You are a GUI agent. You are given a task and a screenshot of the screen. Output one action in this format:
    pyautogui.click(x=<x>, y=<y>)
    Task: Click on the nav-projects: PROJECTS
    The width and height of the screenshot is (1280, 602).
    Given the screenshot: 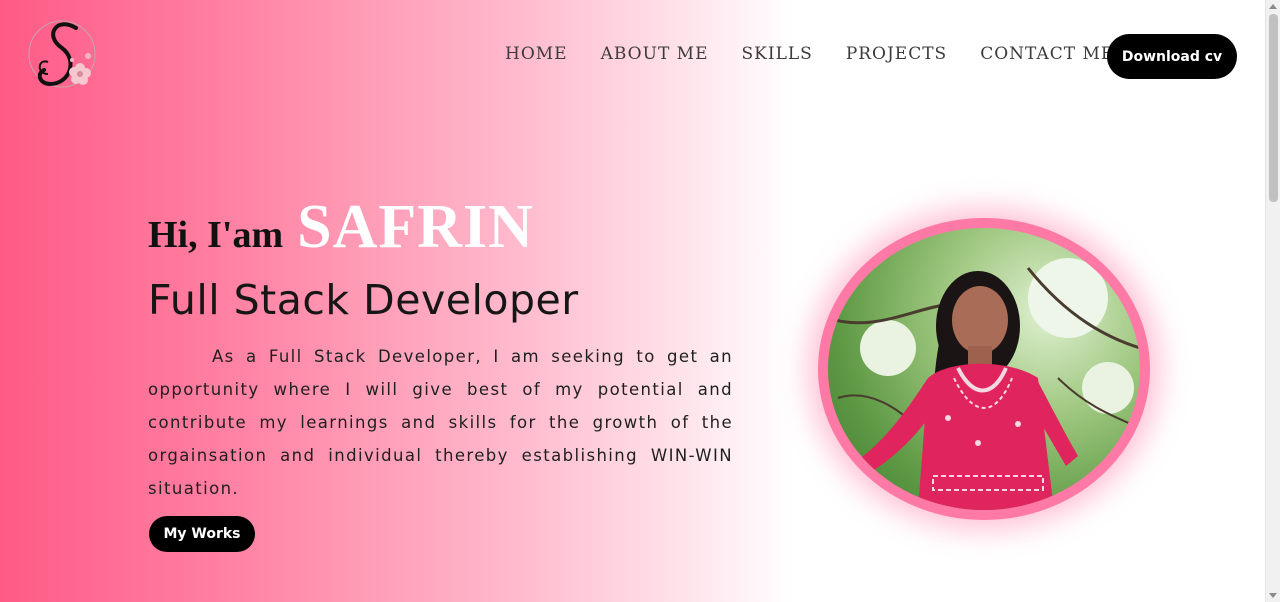 What is the action you would take?
    pyautogui.click(x=896, y=54)
    